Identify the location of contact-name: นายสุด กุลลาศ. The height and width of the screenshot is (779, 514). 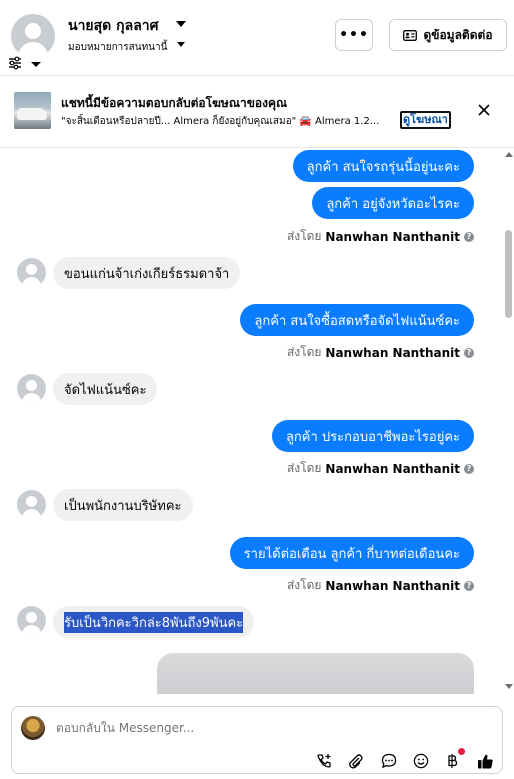
(113, 26).